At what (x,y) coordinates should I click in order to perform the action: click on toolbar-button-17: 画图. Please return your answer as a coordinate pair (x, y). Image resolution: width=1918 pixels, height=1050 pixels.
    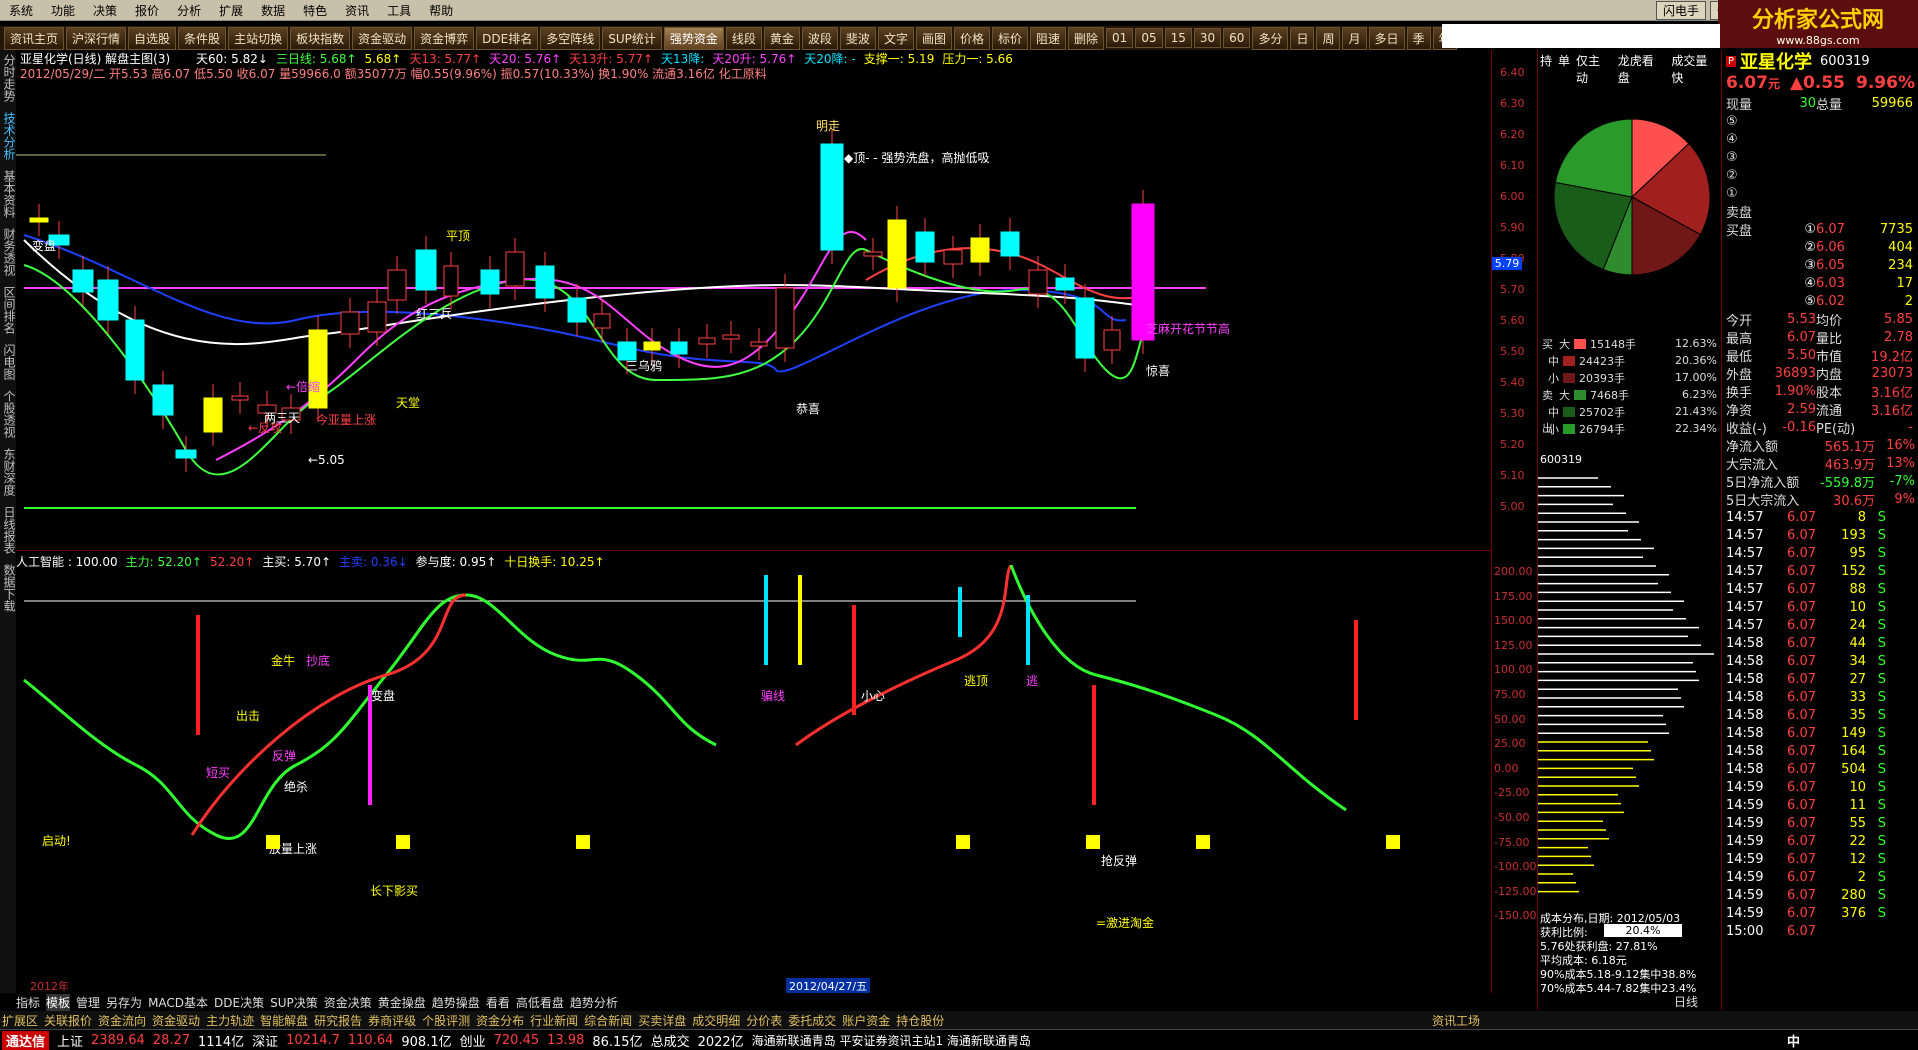
    Looking at the image, I should click on (933, 38).